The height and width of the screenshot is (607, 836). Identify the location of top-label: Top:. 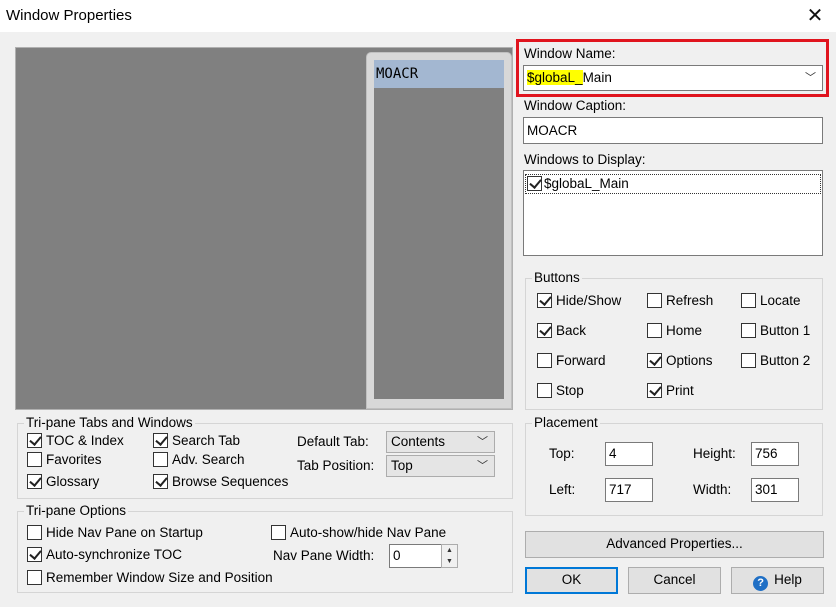
(562, 453).